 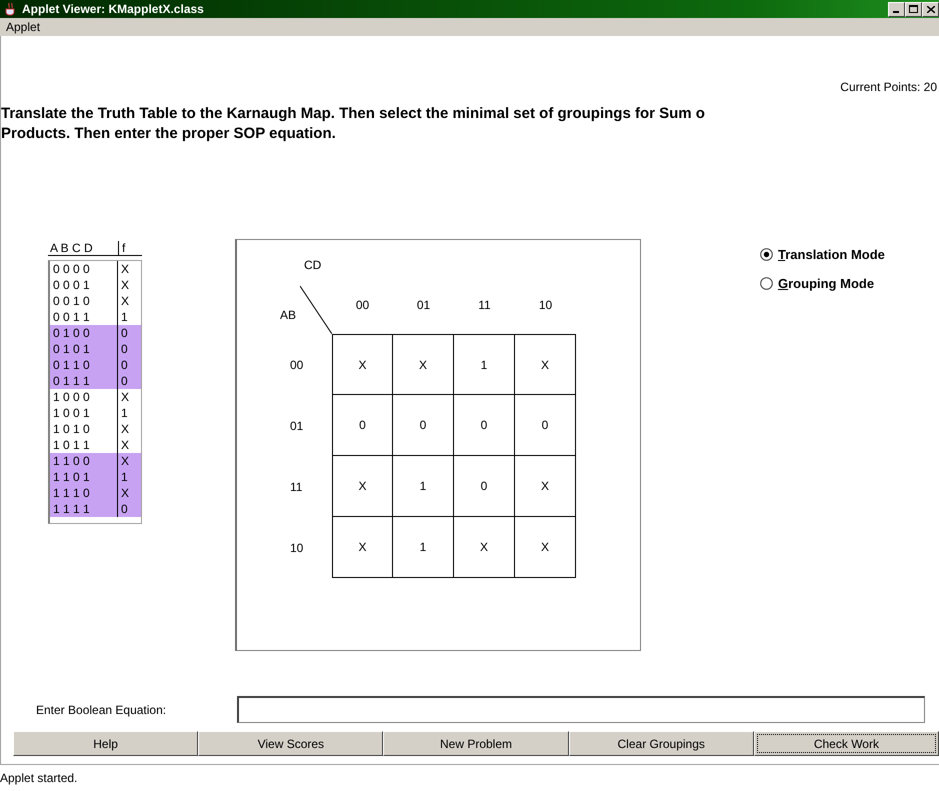 I want to click on column-header: A B C D, so click(x=83, y=248).